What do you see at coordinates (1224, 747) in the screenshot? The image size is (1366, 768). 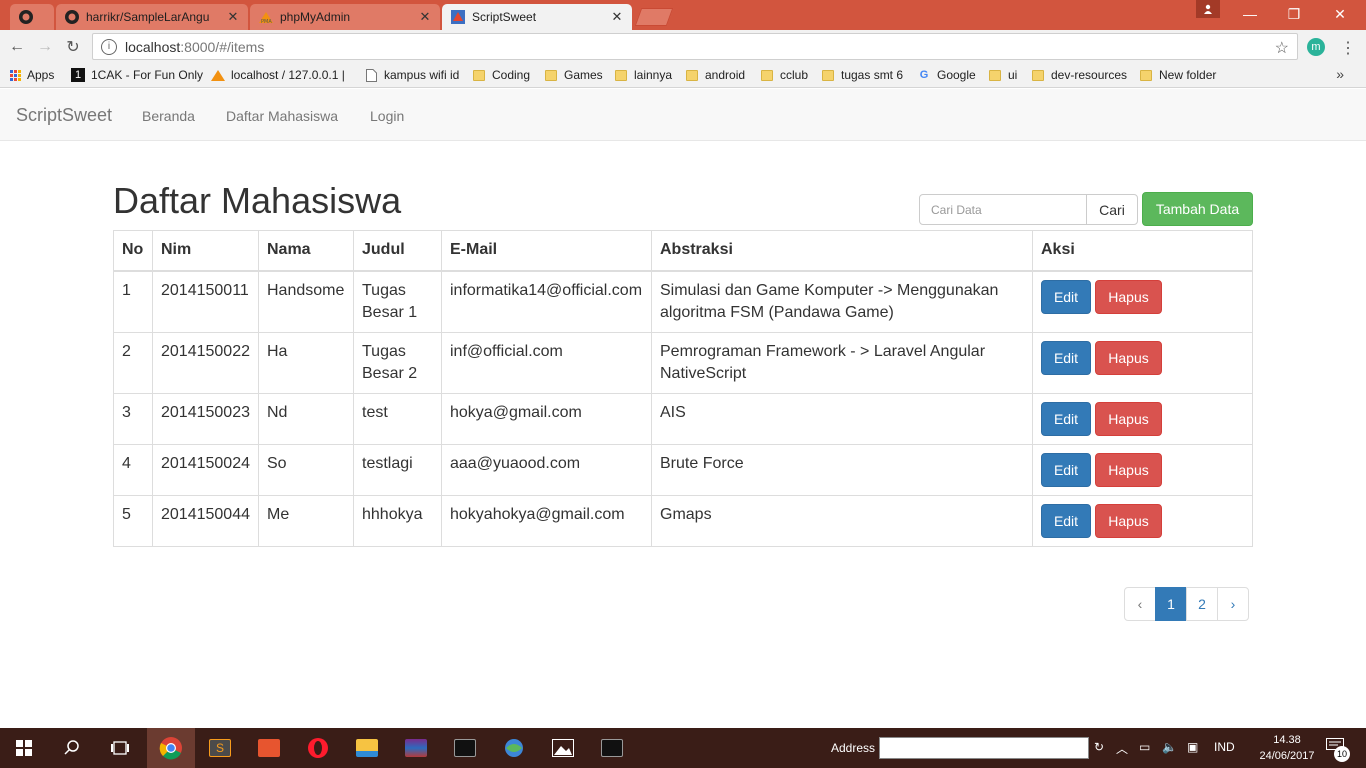 I see `language-indicator: IND` at bounding box center [1224, 747].